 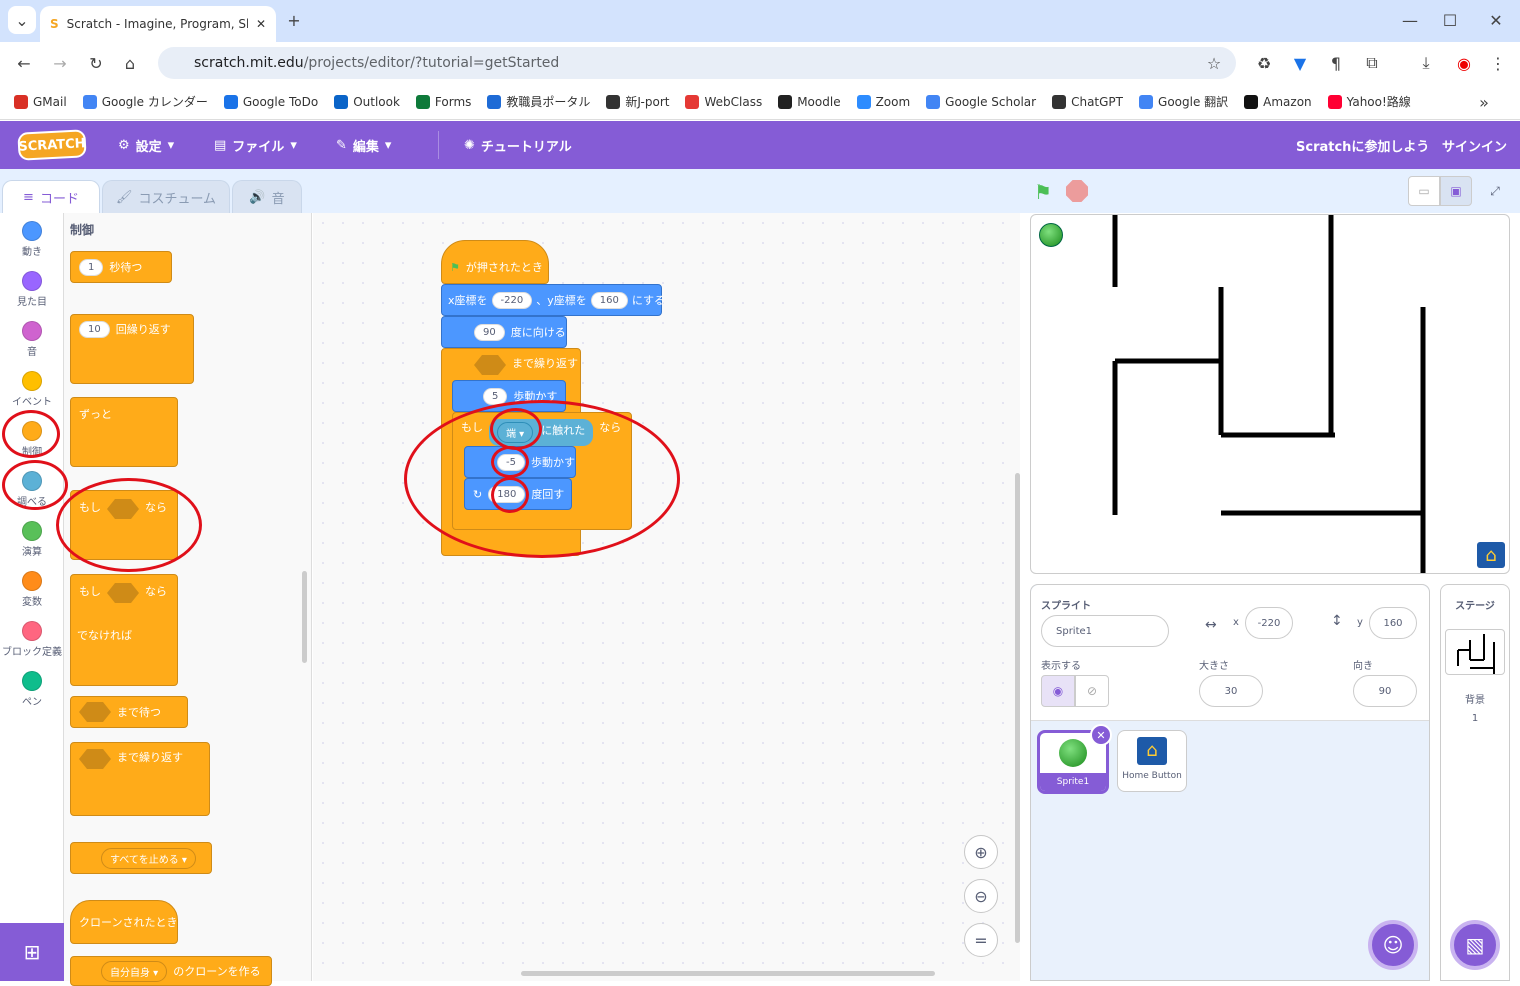 What do you see at coordinates (267, 196) in the screenshot?
I see `tab-sound: 🔊 音` at bounding box center [267, 196].